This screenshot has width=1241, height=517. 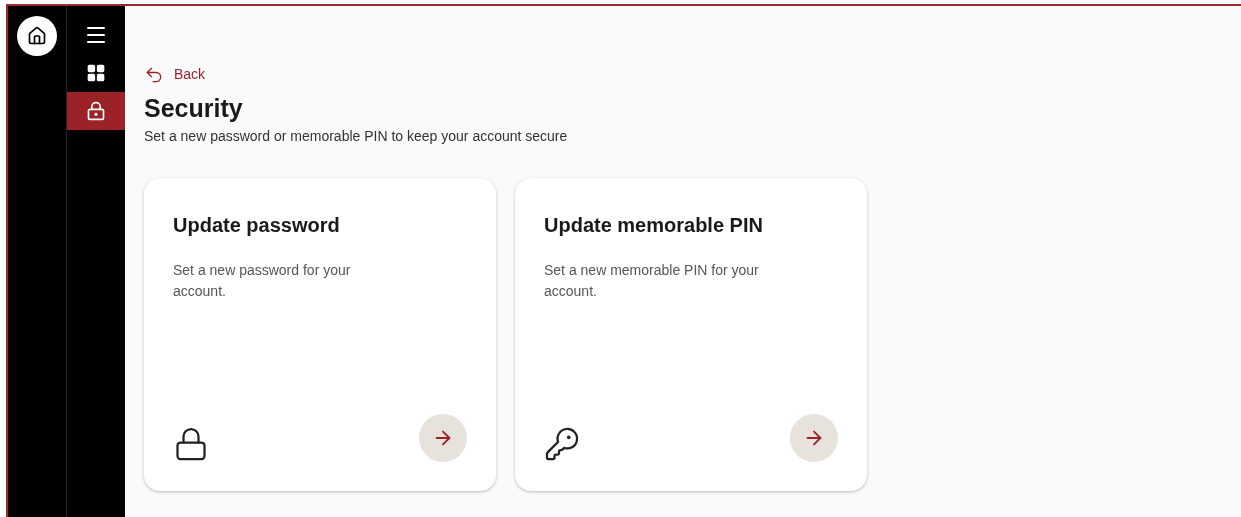 I want to click on page-subtitle: Set a new password or memorable PIN to keep your account secure, so click(x=356, y=137).